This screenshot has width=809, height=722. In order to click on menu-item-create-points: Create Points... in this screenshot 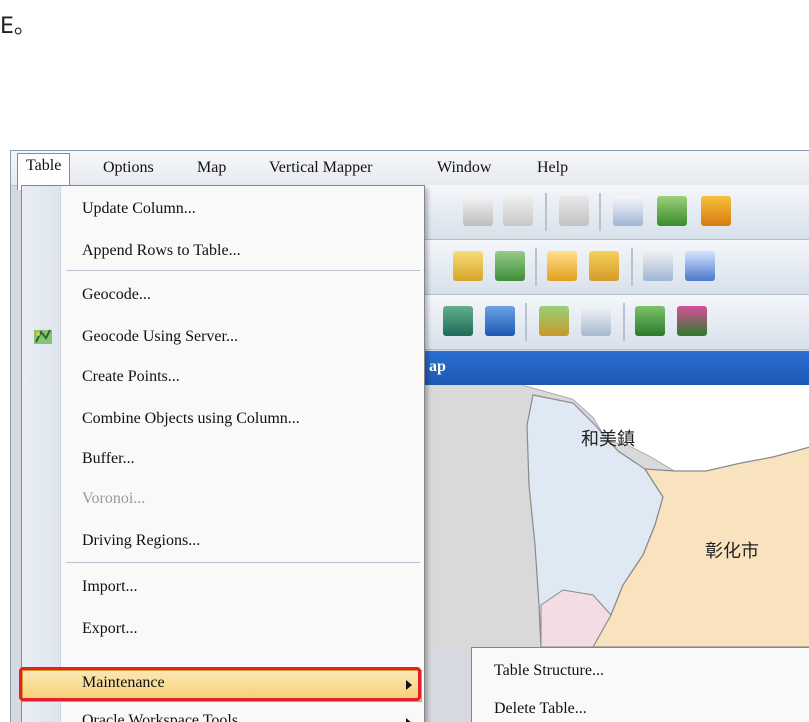, I will do `click(131, 377)`.